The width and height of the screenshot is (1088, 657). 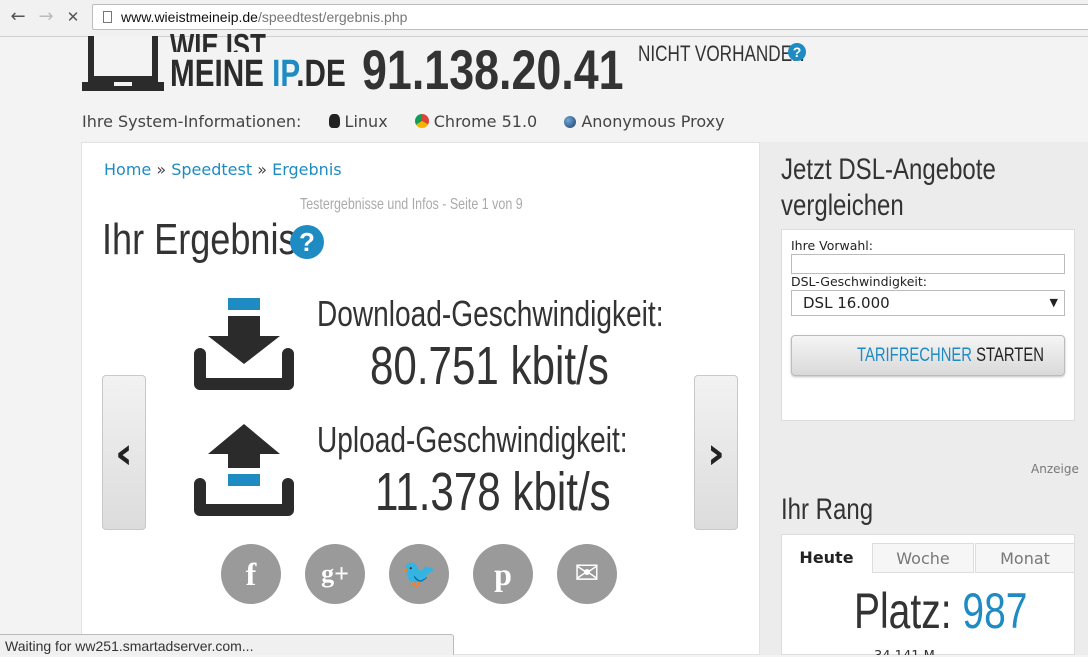 What do you see at coordinates (826, 558) in the screenshot?
I see `tab-heute: Heute` at bounding box center [826, 558].